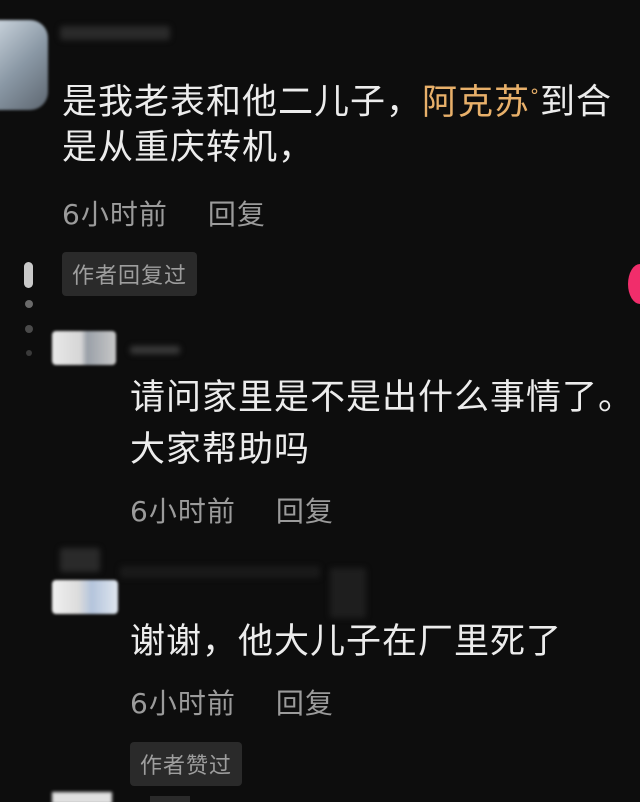 This screenshot has height=802, width=640. I want to click on search-icon: °, so click(535, 95).